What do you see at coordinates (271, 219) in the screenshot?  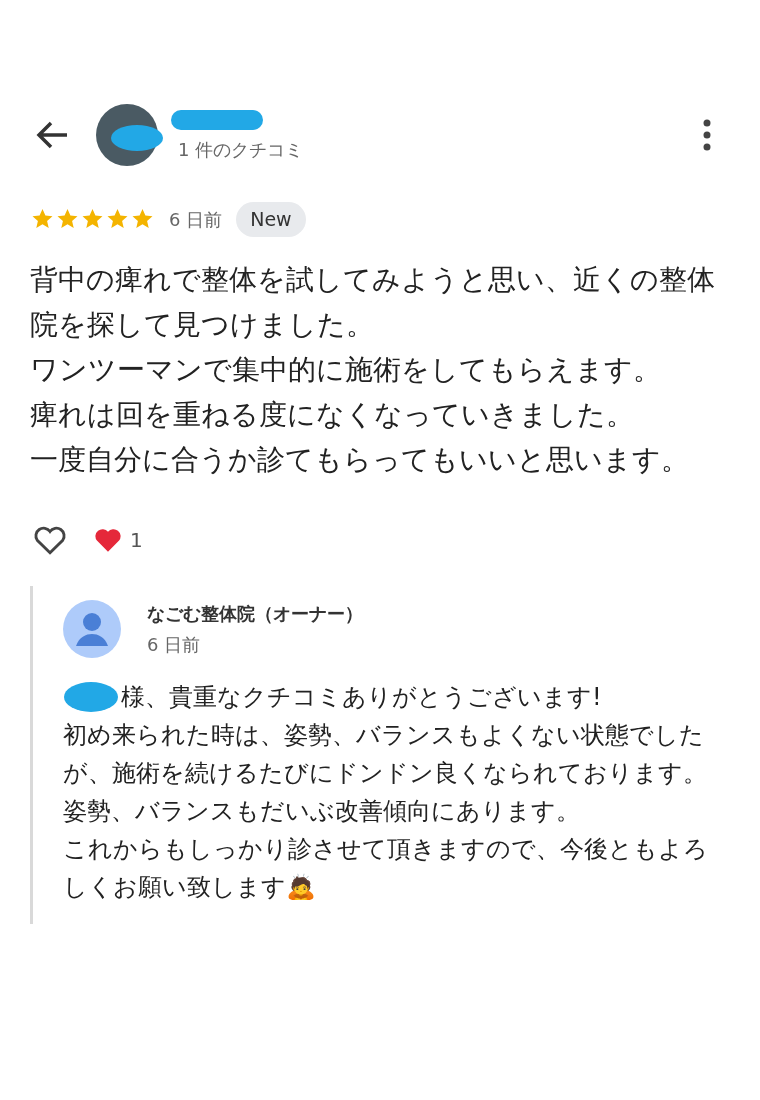 I see `new-badge: New` at bounding box center [271, 219].